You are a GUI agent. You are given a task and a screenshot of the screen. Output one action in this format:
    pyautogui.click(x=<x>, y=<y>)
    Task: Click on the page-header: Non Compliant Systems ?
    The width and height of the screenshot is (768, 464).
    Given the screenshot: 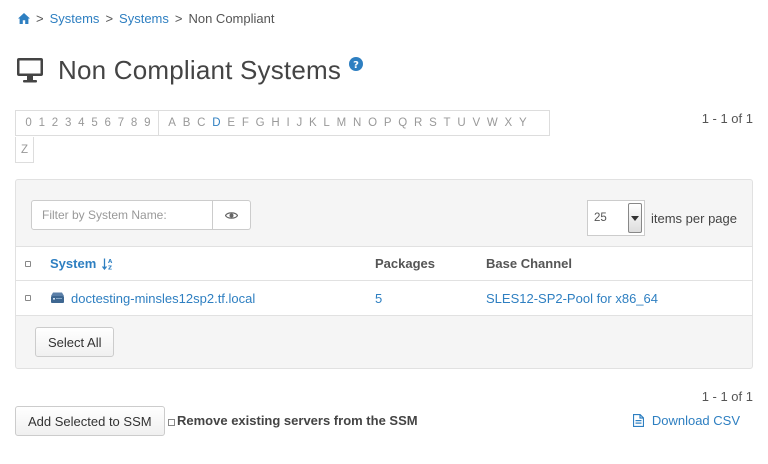 What is the action you would take?
    pyautogui.click(x=190, y=70)
    